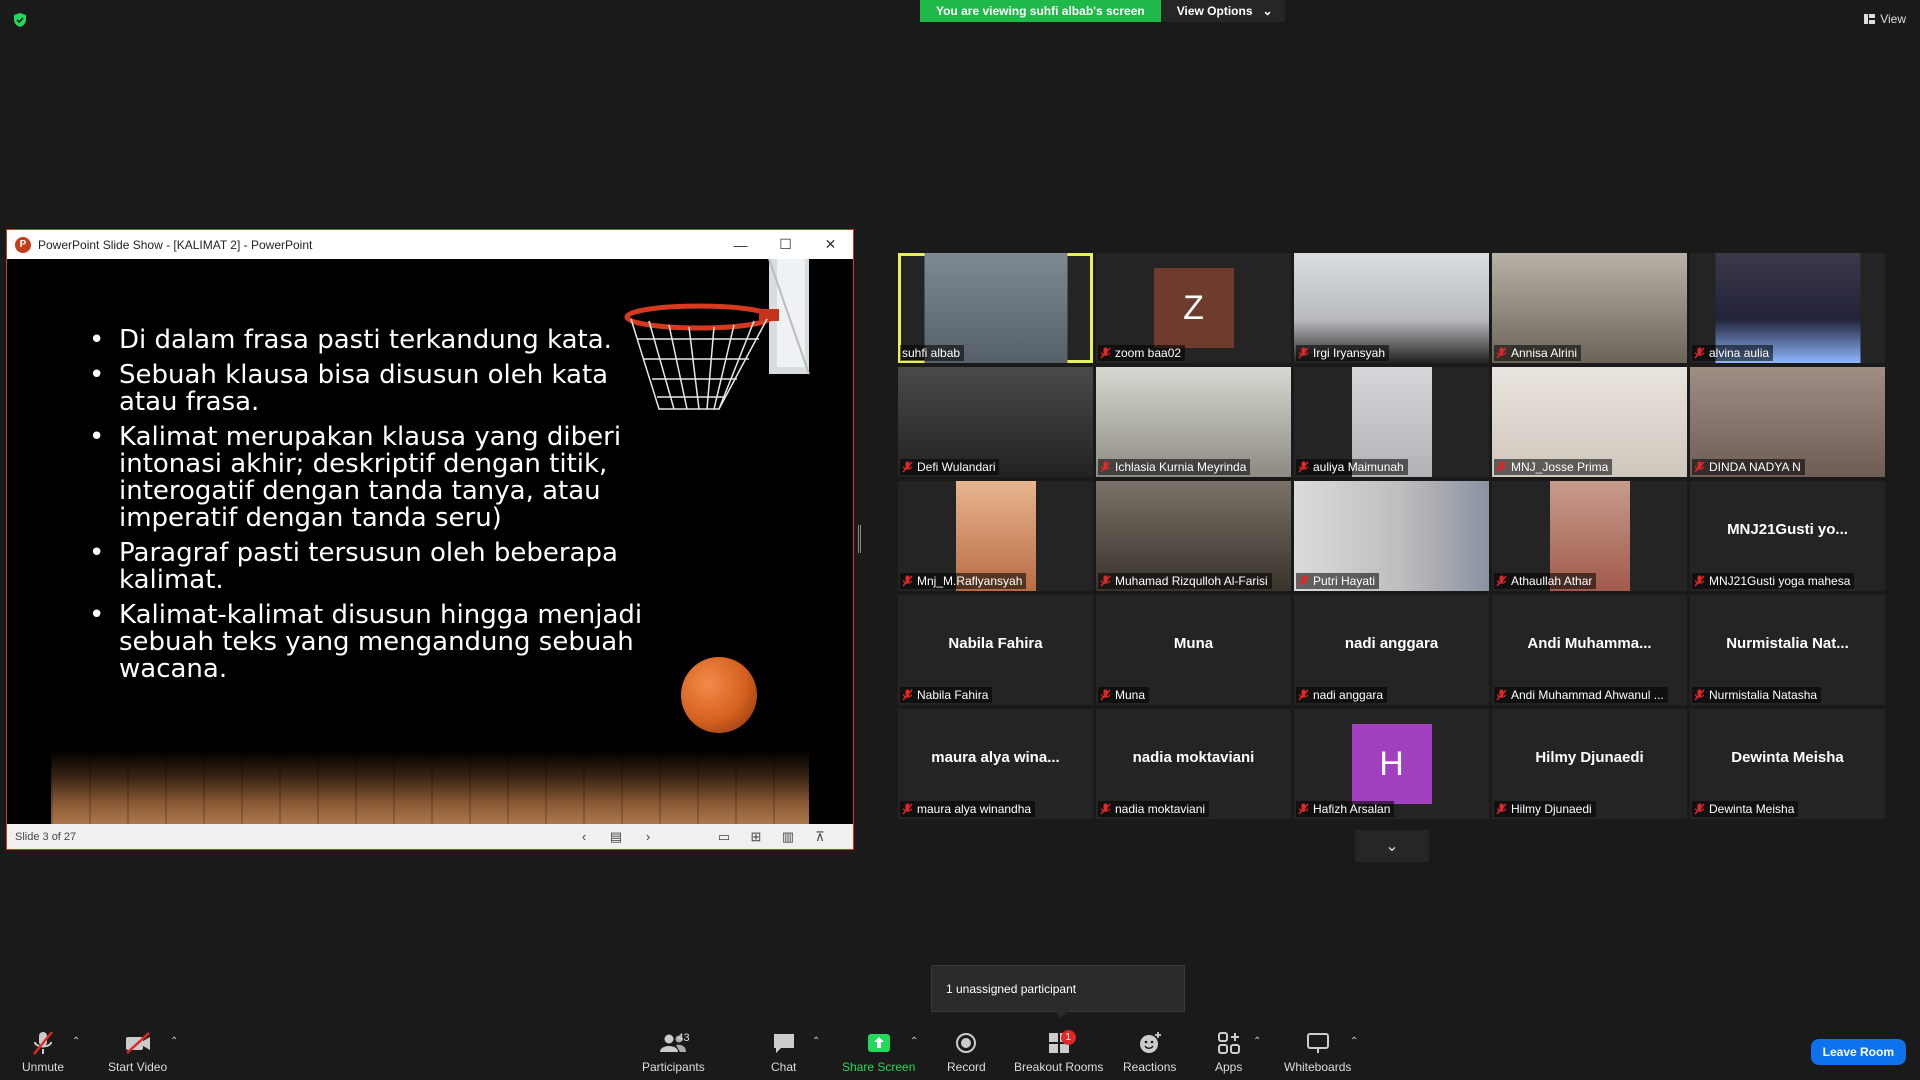  Describe the element at coordinates (1160, 809) in the screenshot. I see `participant-name: nadia moktaviani` at that location.